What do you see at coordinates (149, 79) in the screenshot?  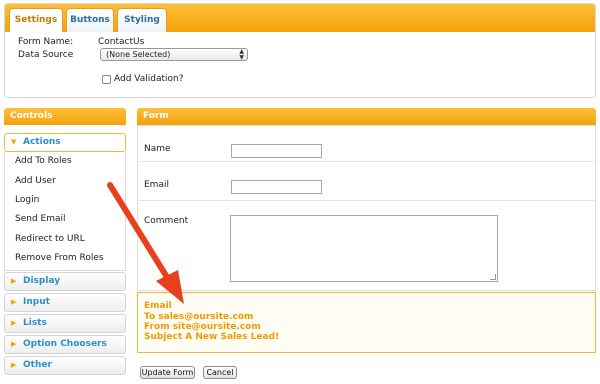 I see `add-validation-label: Add Validation?` at bounding box center [149, 79].